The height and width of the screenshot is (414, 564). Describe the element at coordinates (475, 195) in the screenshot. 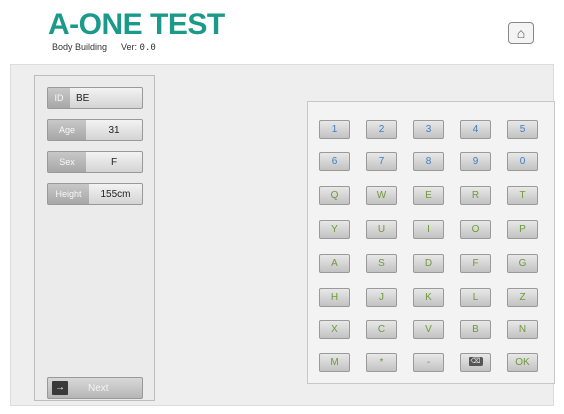

I see `key-r: R` at that location.